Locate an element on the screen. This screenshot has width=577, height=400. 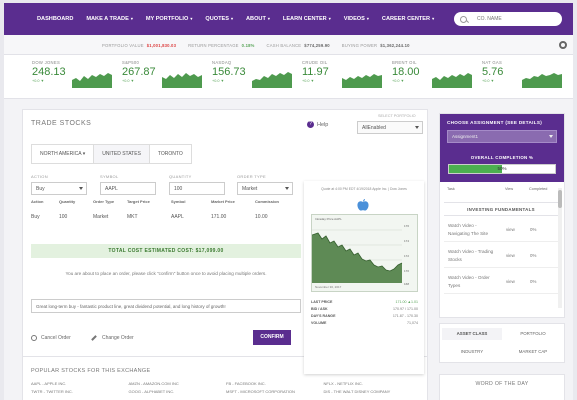
list-item: AAPL - APPLE INC. is located at coordinates (80, 383).